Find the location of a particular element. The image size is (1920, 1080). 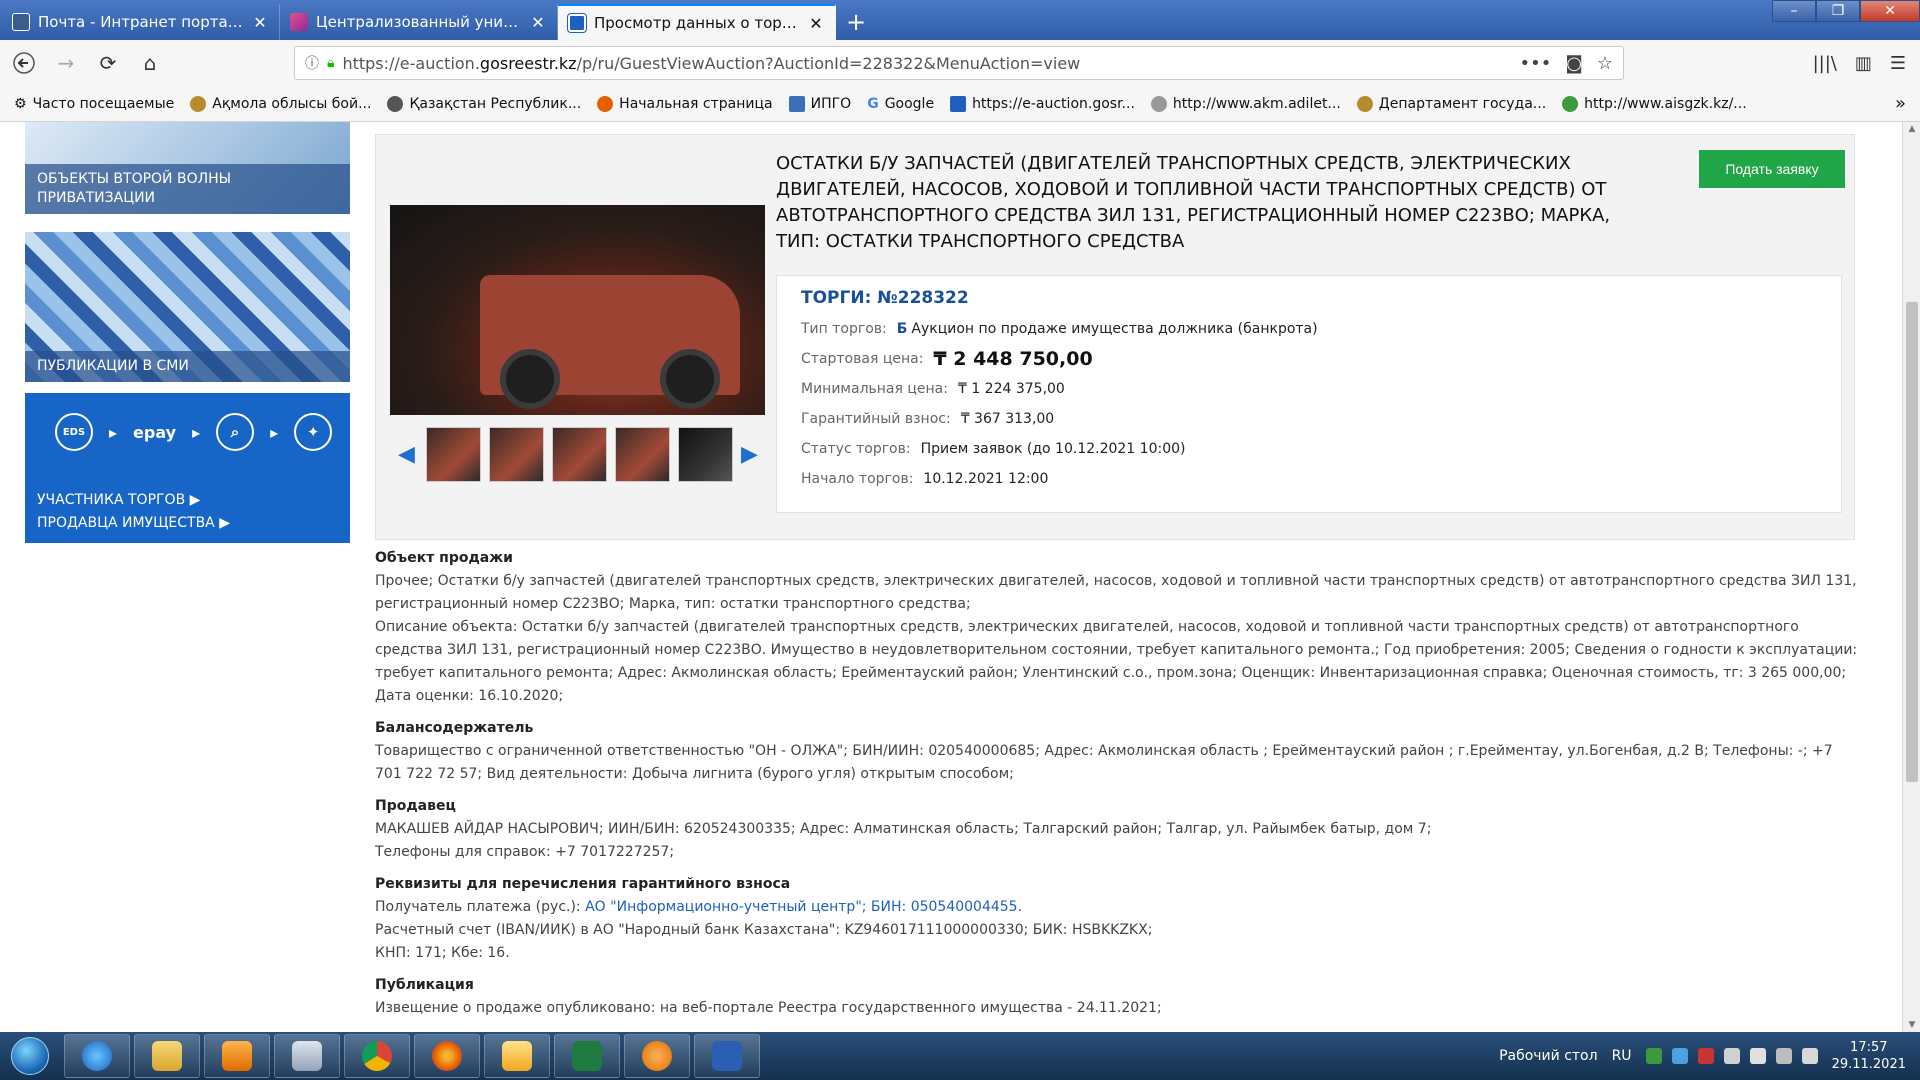

tab-unified: Централизованный унифици ✕ is located at coordinates (419, 22).